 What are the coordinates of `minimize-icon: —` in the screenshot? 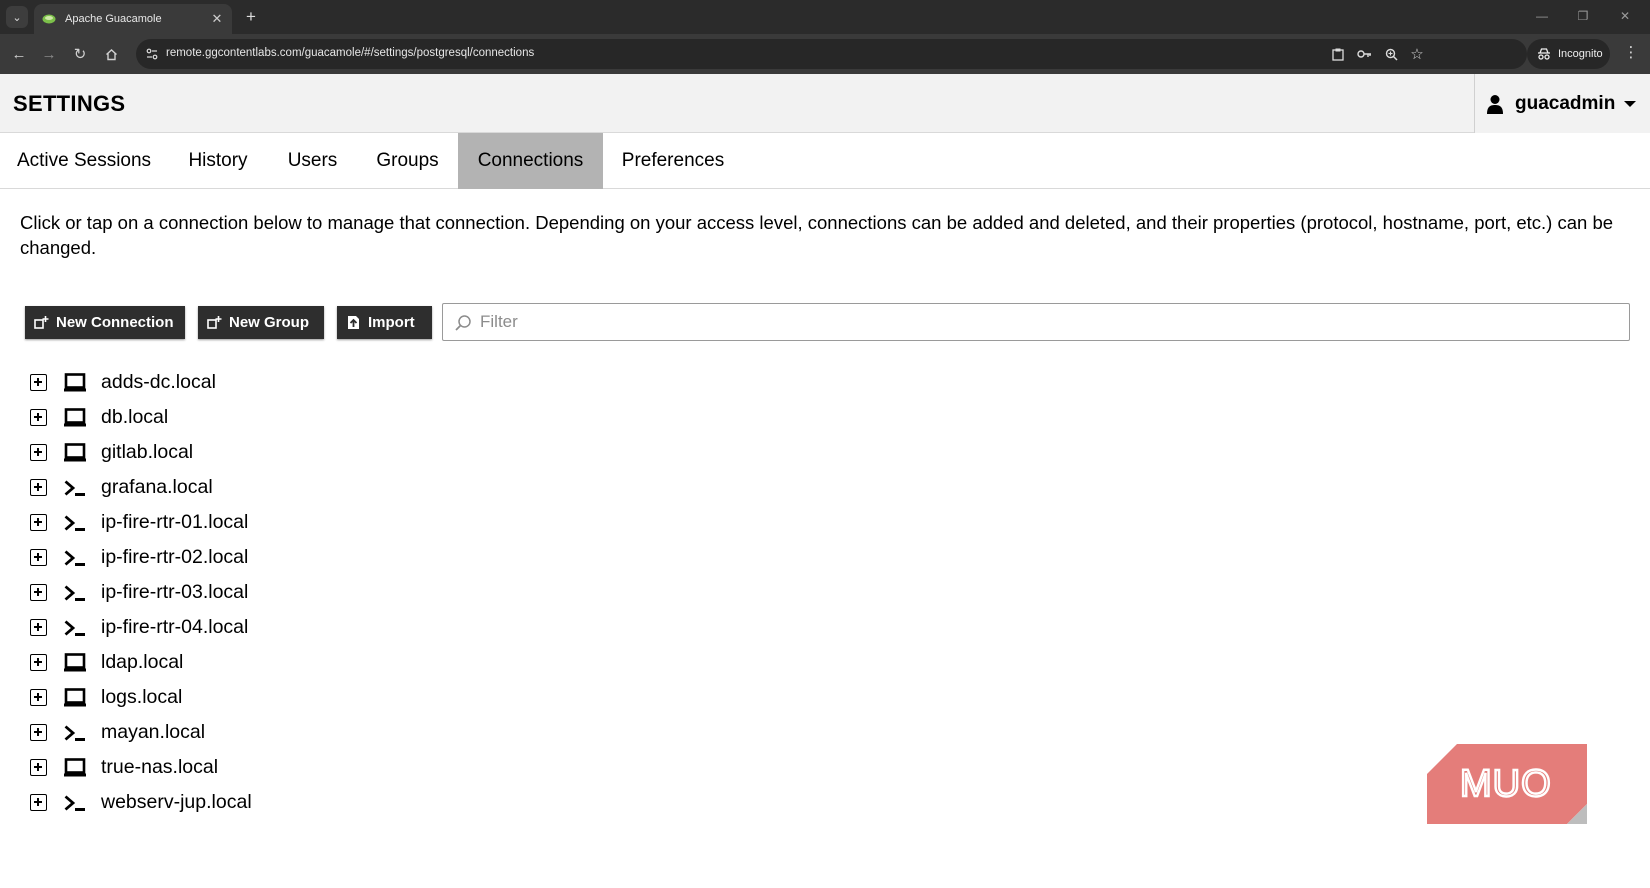 It's located at (1542, 16).